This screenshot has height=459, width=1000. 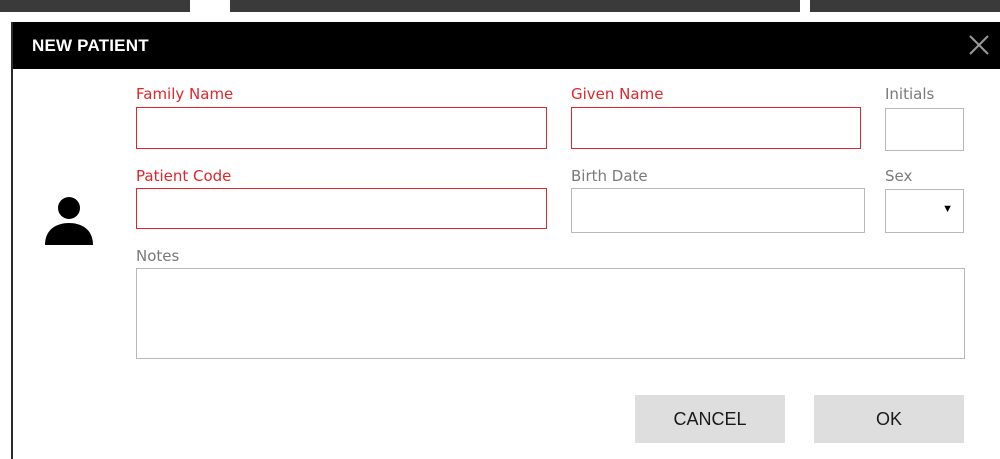 I want to click on patient-code-label: Patient Code, so click(x=184, y=176).